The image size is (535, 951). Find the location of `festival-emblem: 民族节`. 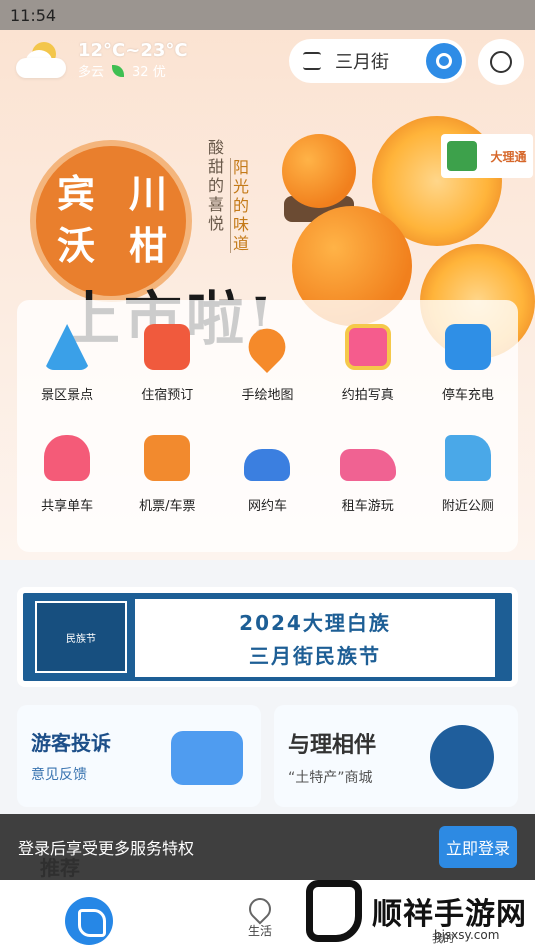

festival-emblem: 民族节 is located at coordinates (81, 637).